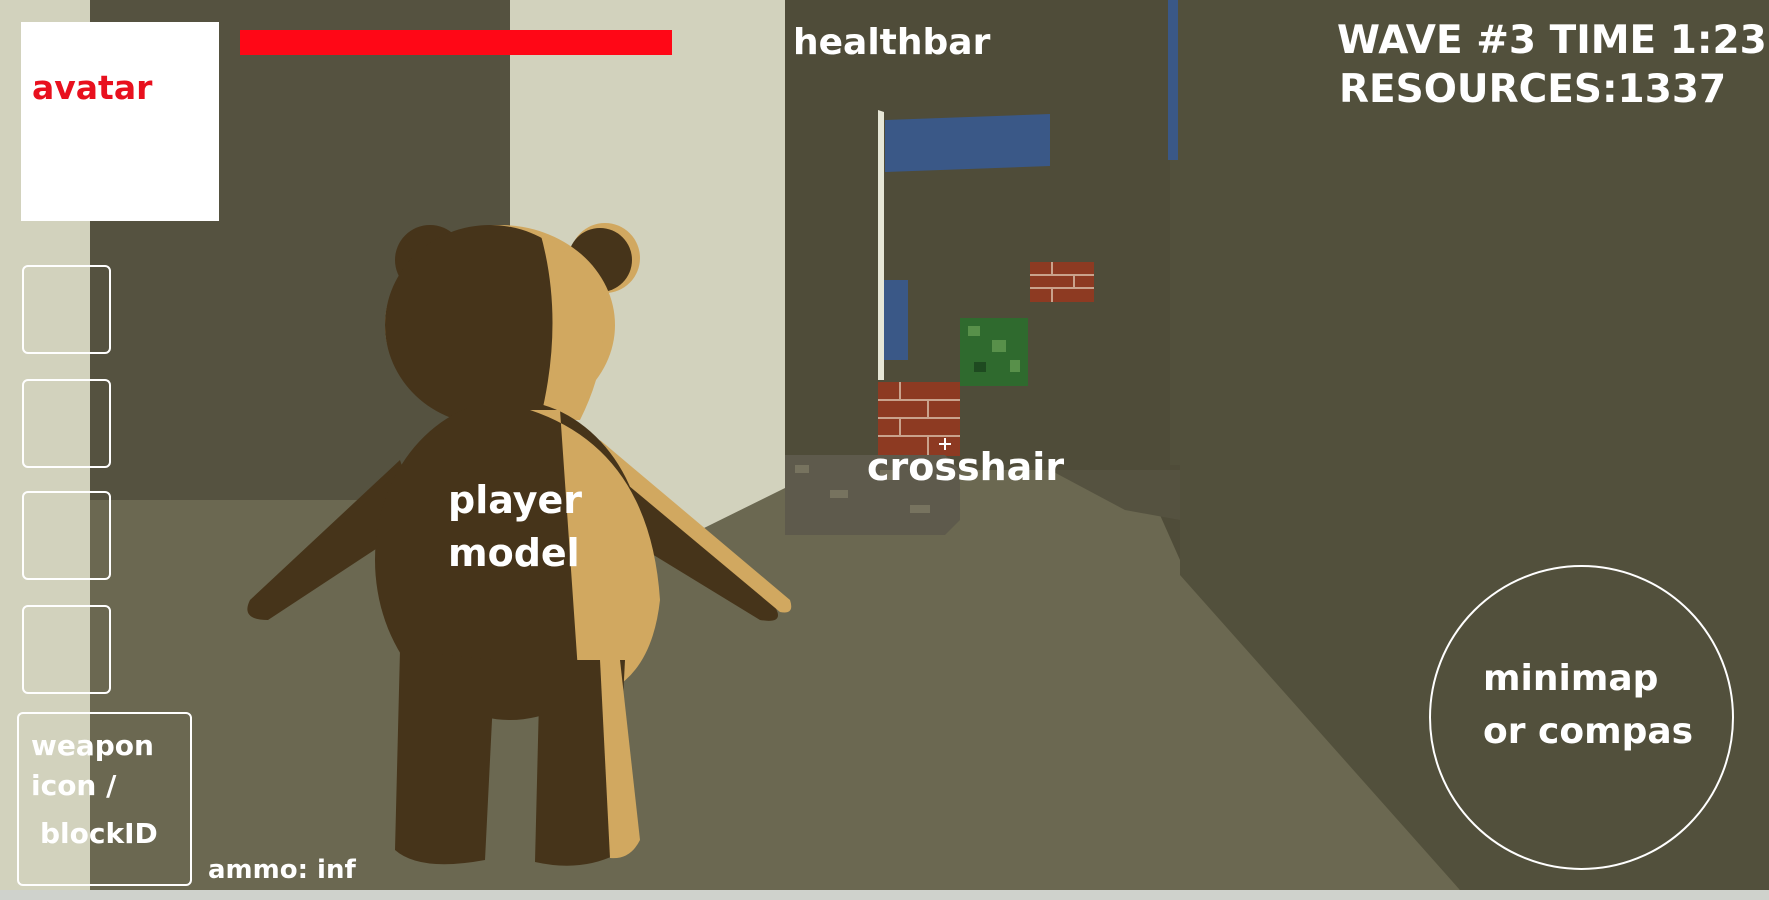  What do you see at coordinates (892, 42) in the screenshot?
I see `healthbar-label: healthbar` at bounding box center [892, 42].